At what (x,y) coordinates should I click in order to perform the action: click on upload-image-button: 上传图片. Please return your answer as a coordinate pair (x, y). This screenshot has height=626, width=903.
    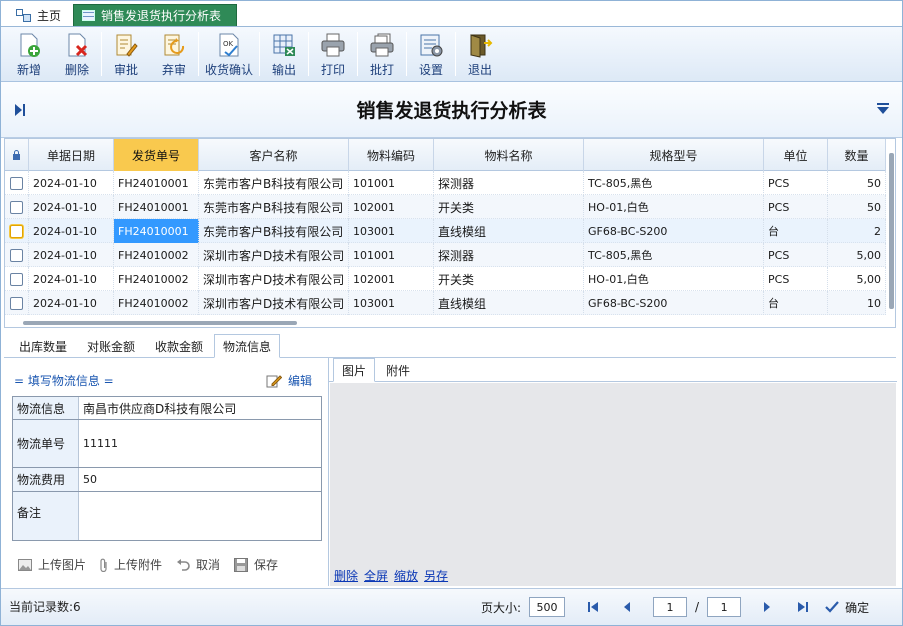
    Looking at the image, I should click on (52, 564).